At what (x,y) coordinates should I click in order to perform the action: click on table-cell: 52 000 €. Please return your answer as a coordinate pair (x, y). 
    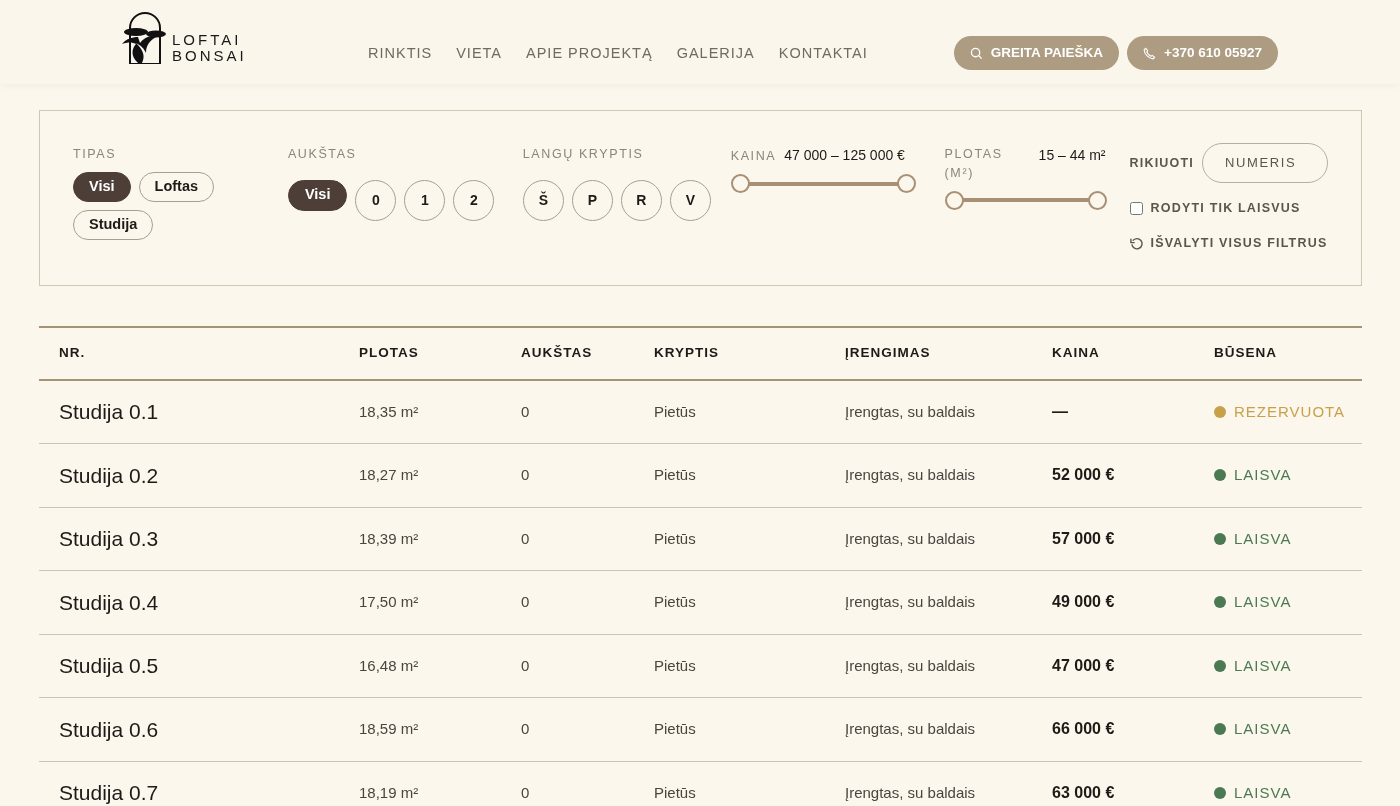
    Looking at the image, I should click on (1113, 475).